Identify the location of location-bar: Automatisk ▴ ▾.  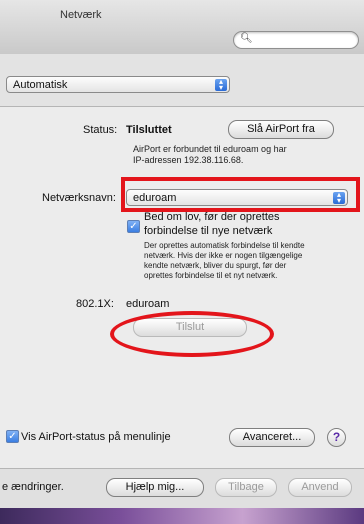
(182, 80).